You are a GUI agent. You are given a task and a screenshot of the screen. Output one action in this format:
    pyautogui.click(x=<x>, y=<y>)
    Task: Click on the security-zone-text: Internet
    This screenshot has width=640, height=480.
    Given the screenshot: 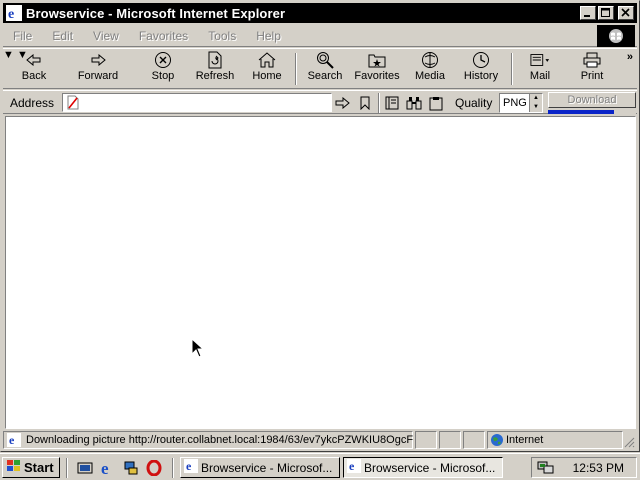 What is the action you would take?
    pyautogui.click(x=525, y=440)
    